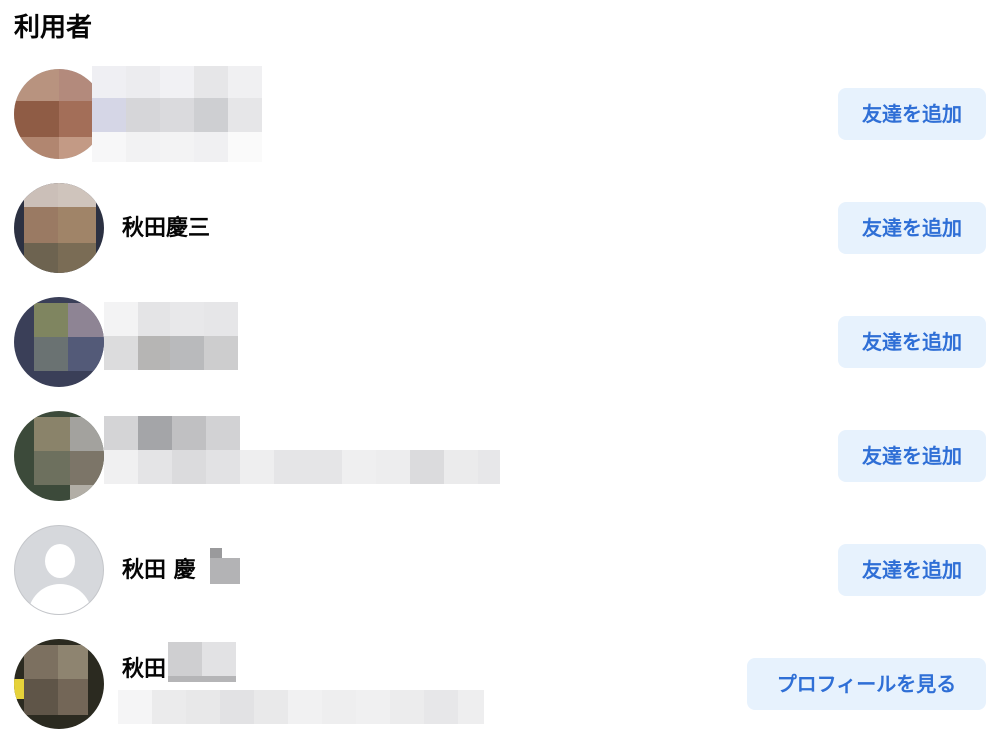 The width and height of the screenshot is (1005, 747). I want to click on person-silhouette-icon, so click(60, 561).